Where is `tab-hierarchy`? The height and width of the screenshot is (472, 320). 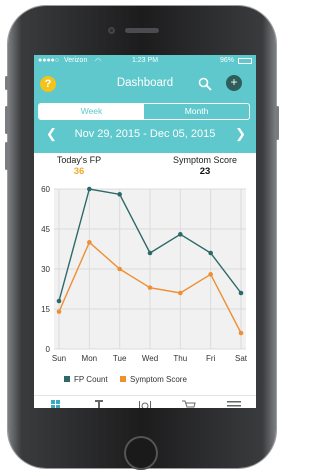
tab-hierarchy is located at coordinates (100, 402).